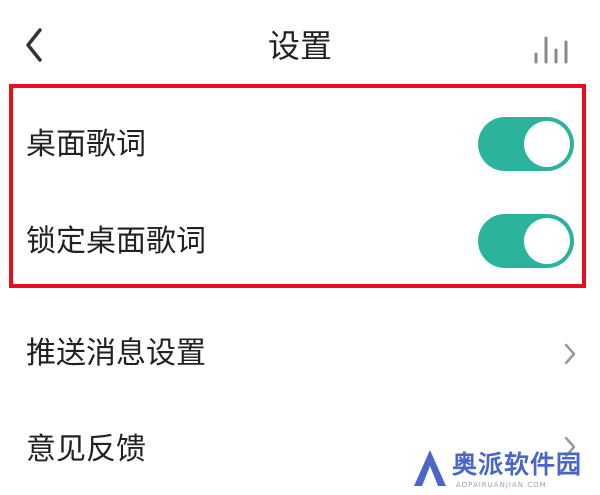 The height and width of the screenshot is (495, 600). I want to click on watermark-logo-icon, so click(430, 470).